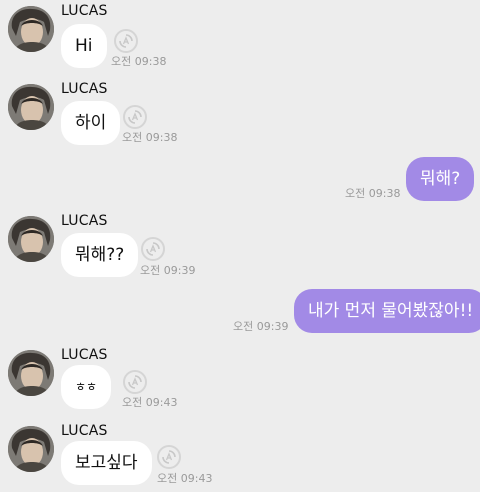 The image size is (480, 492). What do you see at coordinates (106, 463) in the screenshot?
I see `message-bubble: 보고싶다` at bounding box center [106, 463].